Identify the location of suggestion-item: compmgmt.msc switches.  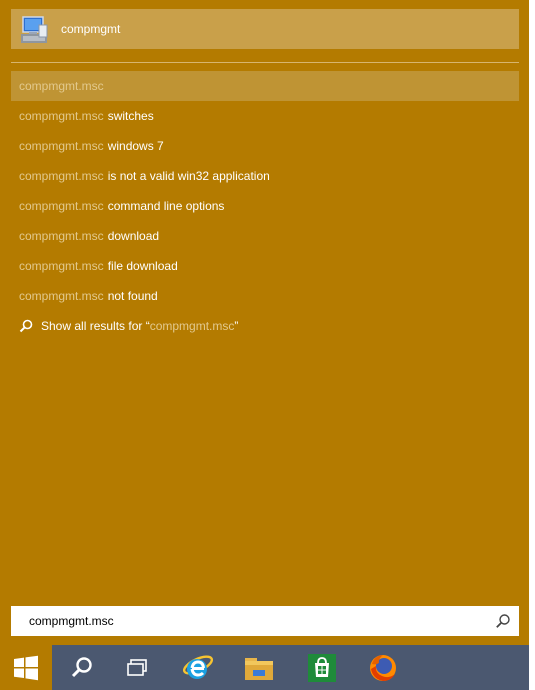
(265, 116).